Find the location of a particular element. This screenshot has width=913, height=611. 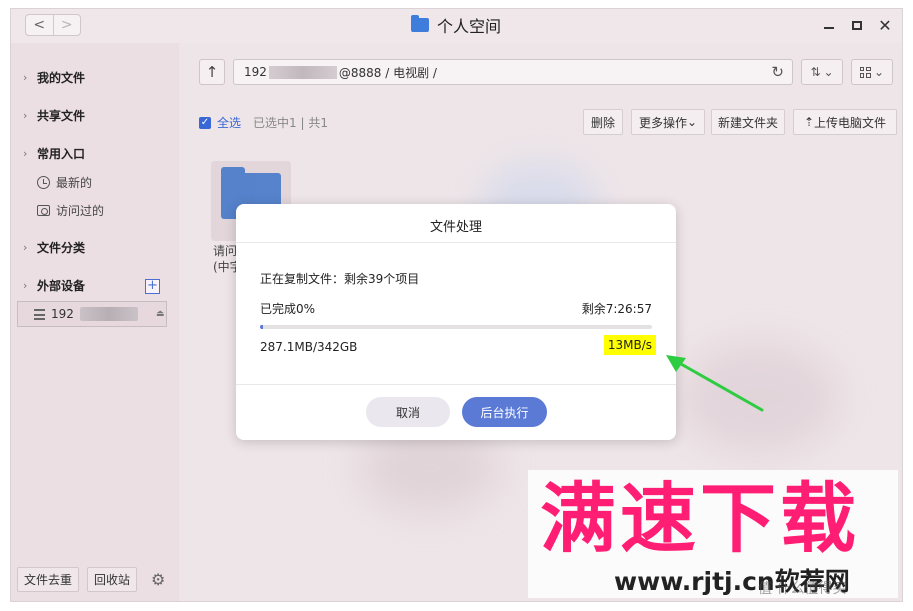

transferred-size: 287.1MB/342GB is located at coordinates (309, 347).